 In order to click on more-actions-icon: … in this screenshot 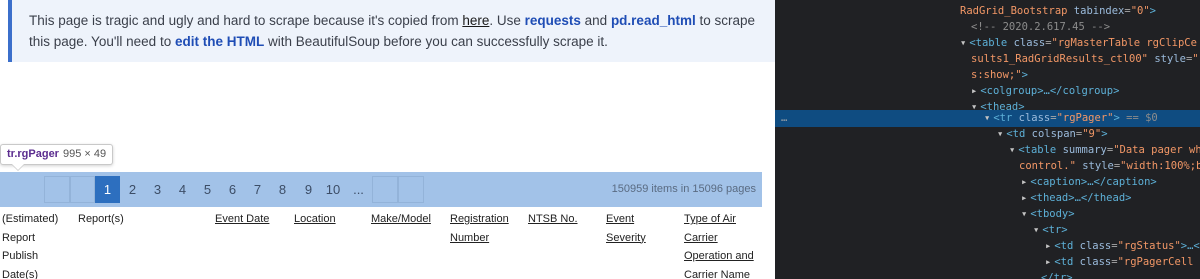, I will do `click(784, 118)`.